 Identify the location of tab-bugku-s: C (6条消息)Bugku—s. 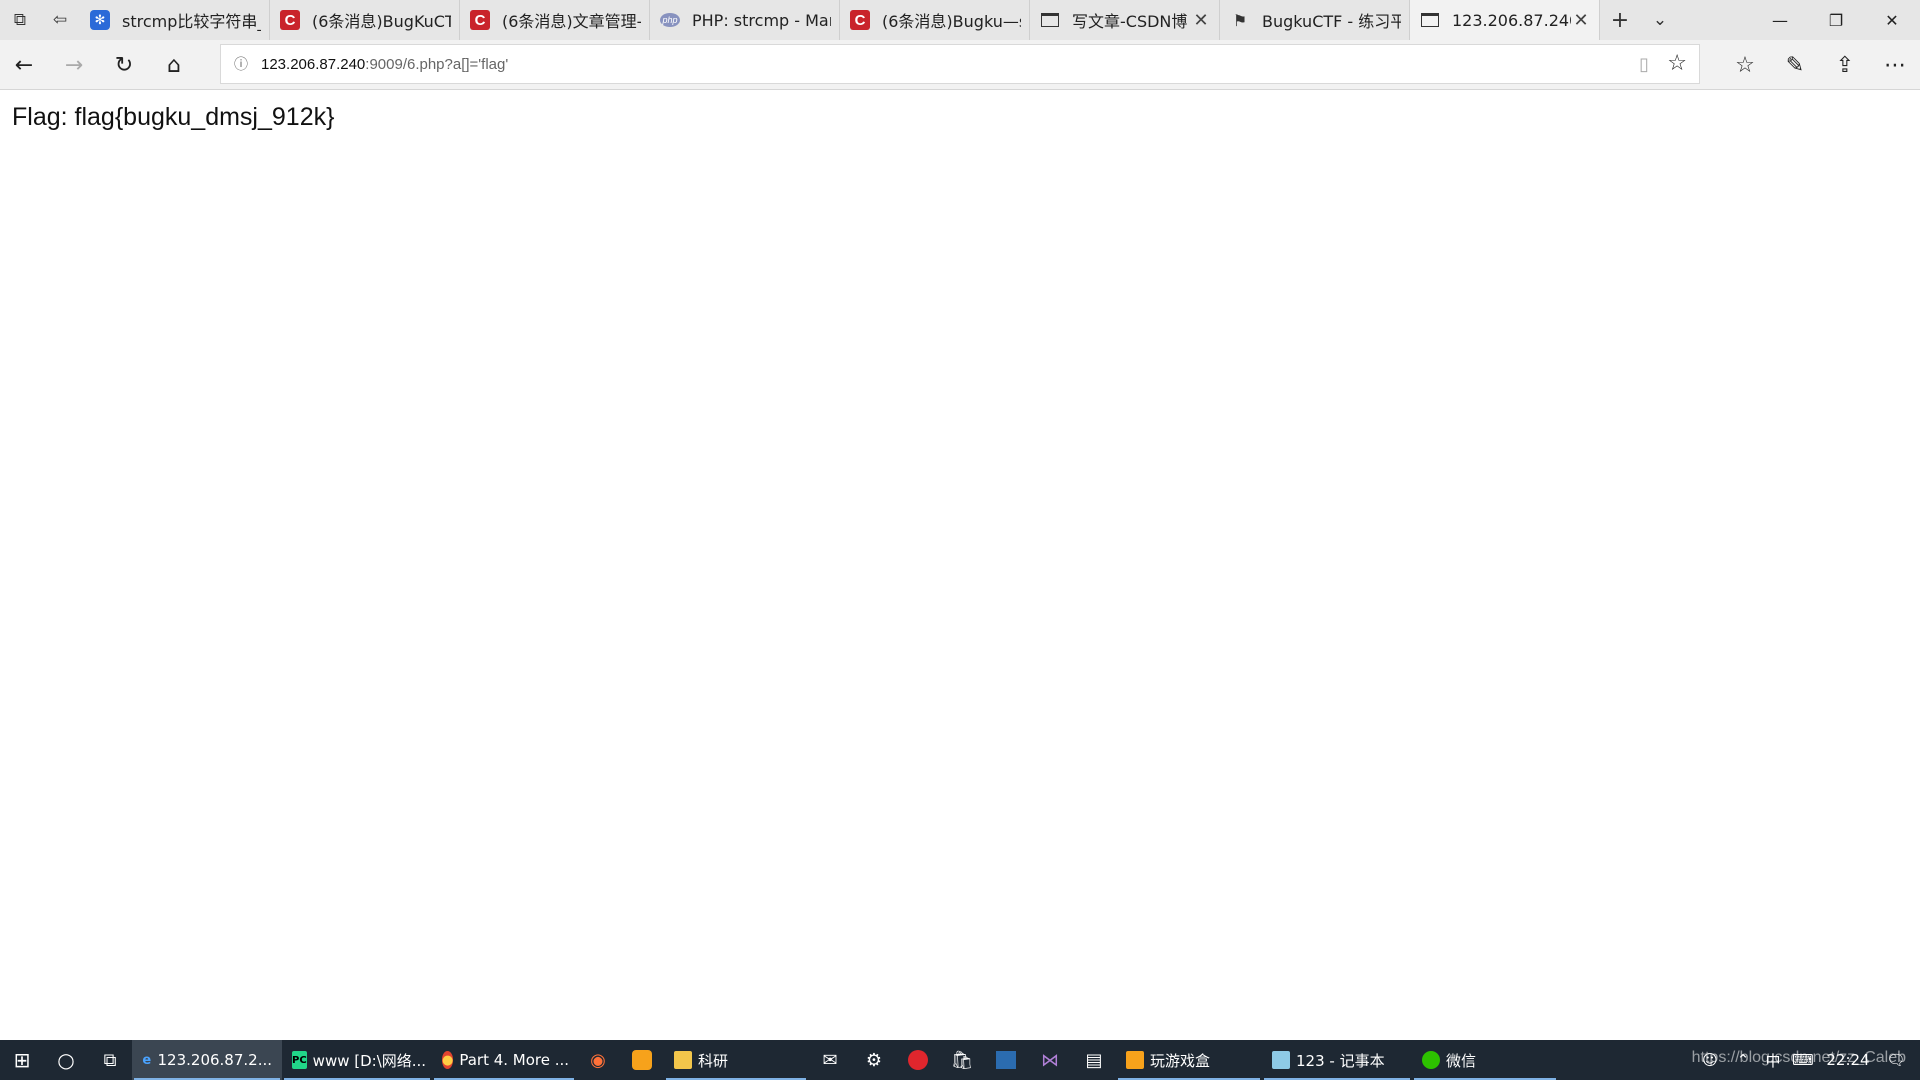
(935, 20).